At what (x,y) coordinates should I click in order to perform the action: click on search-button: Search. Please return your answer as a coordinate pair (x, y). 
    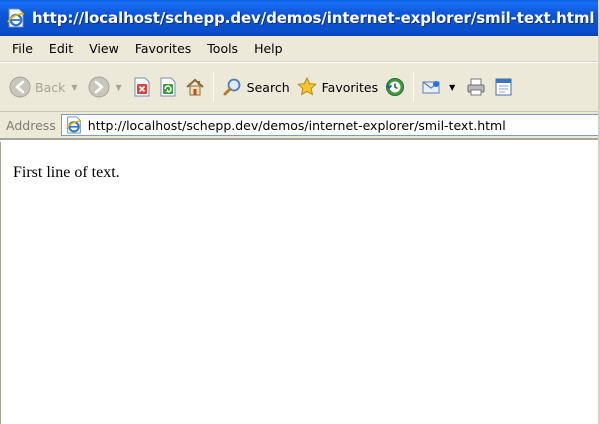
    Looking at the image, I should click on (255, 87).